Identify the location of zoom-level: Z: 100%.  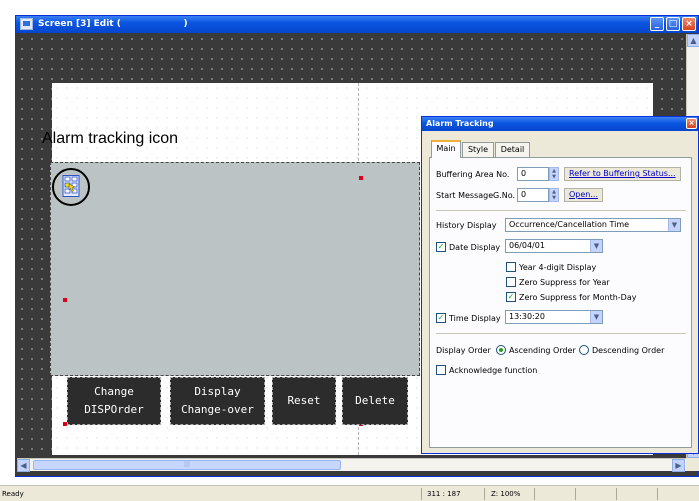
(506, 494).